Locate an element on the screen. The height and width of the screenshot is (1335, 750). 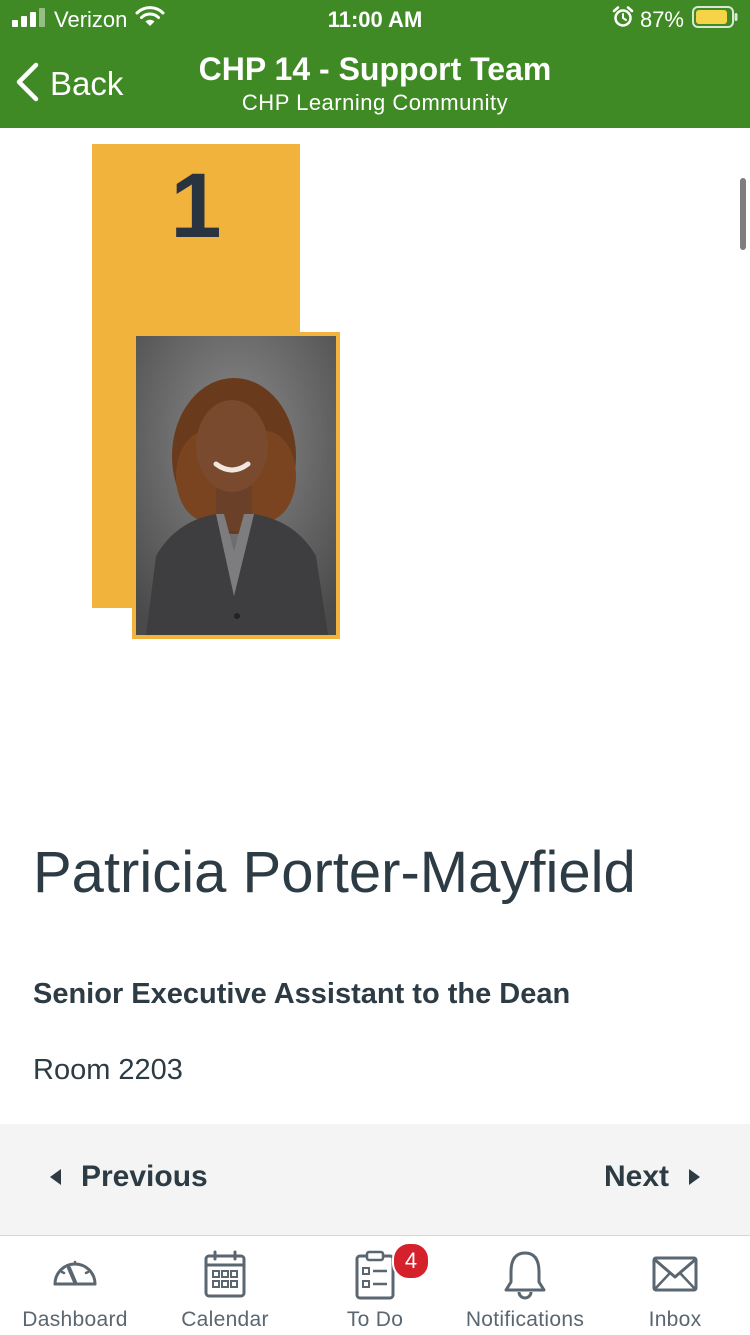
profile-photo is located at coordinates (236, 485).